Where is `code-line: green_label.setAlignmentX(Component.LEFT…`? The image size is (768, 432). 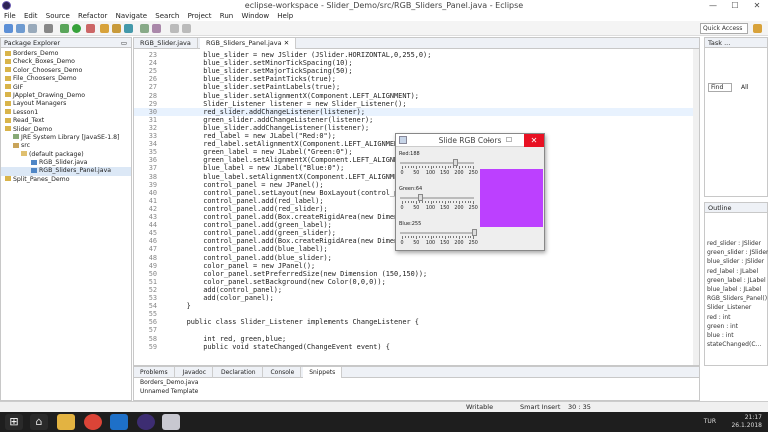 code-line: green_label.setAlignmentX(Component.LEFT… is located at coordinates (294, 160).